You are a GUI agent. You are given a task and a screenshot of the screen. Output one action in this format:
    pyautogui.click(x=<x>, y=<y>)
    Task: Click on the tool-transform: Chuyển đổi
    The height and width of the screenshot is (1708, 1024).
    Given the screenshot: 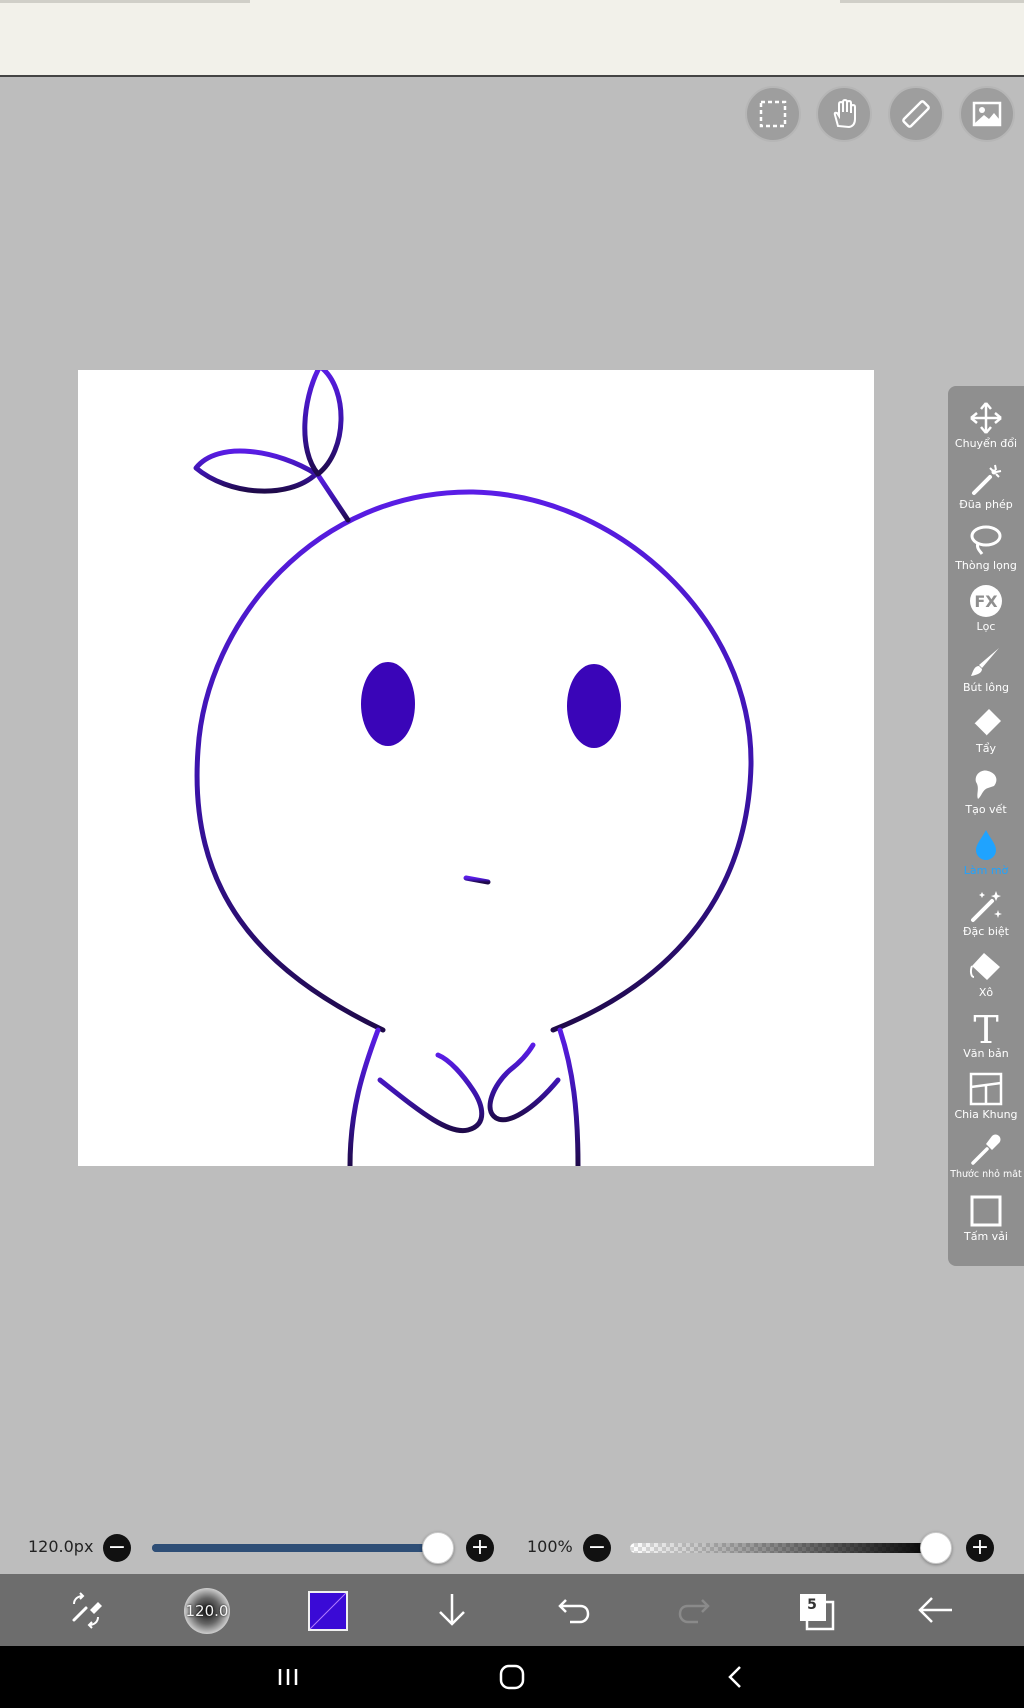 What is the action you would take?
    pyautogui.click(x=986, y=426)
    